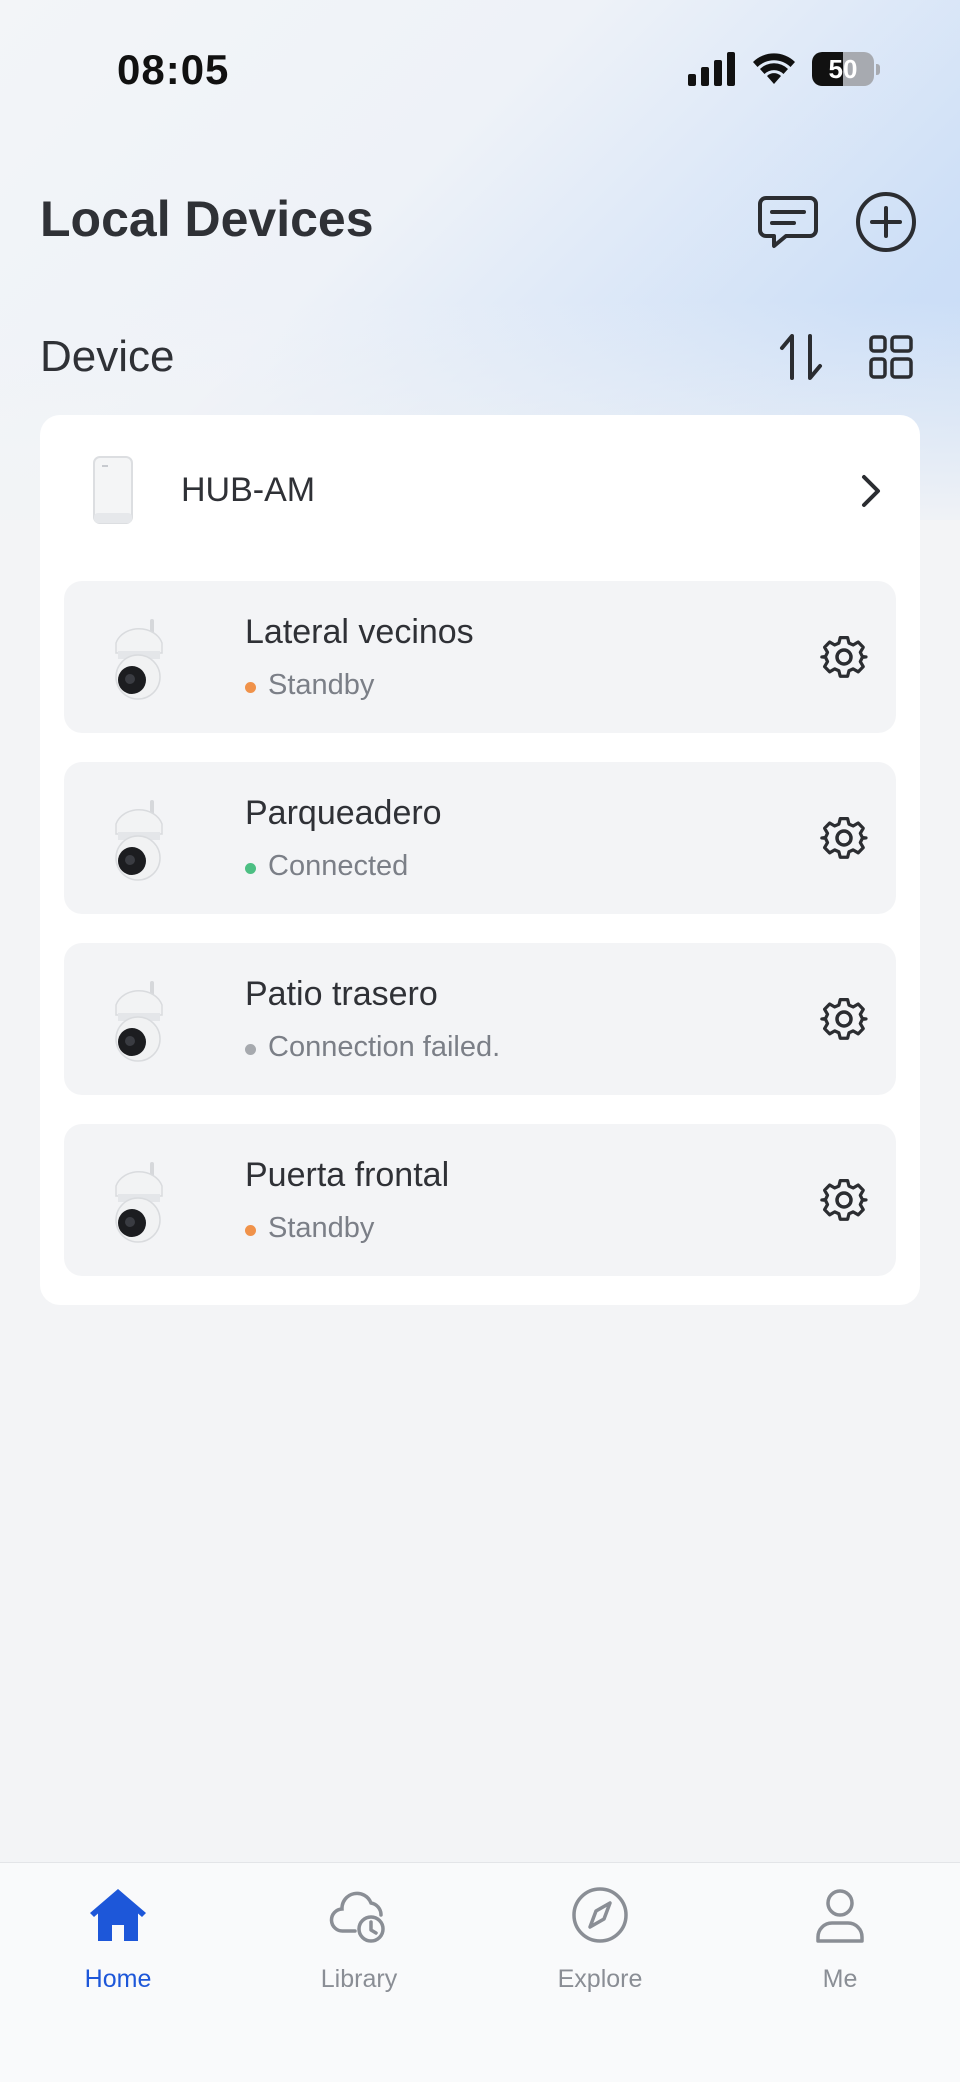  What do you see at coordinates (840, 1945) in the screenshot?
I see `tab-me: Me` at bounding box center [840, 1945].